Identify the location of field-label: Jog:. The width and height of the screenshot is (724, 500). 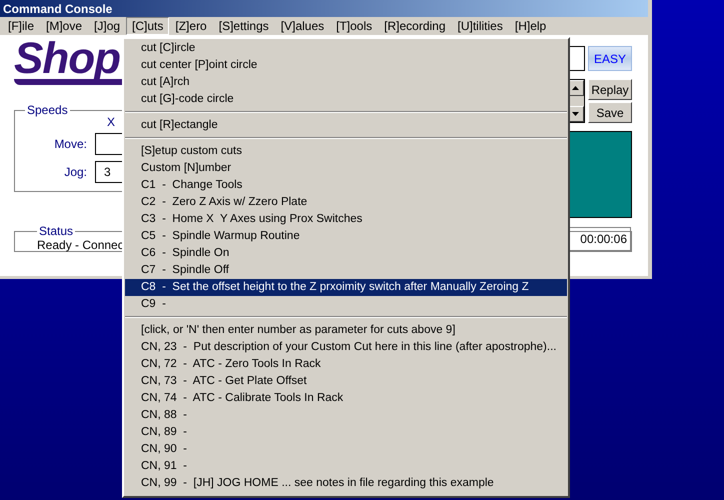
(75, 172).